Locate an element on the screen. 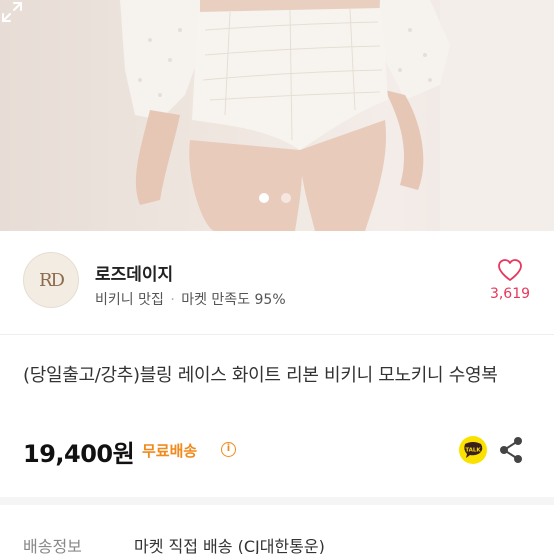 Image resolution: width=554 pixels, height=554 pixels. kakao-talk-icon: TALK is located at coordinates (473, 450).